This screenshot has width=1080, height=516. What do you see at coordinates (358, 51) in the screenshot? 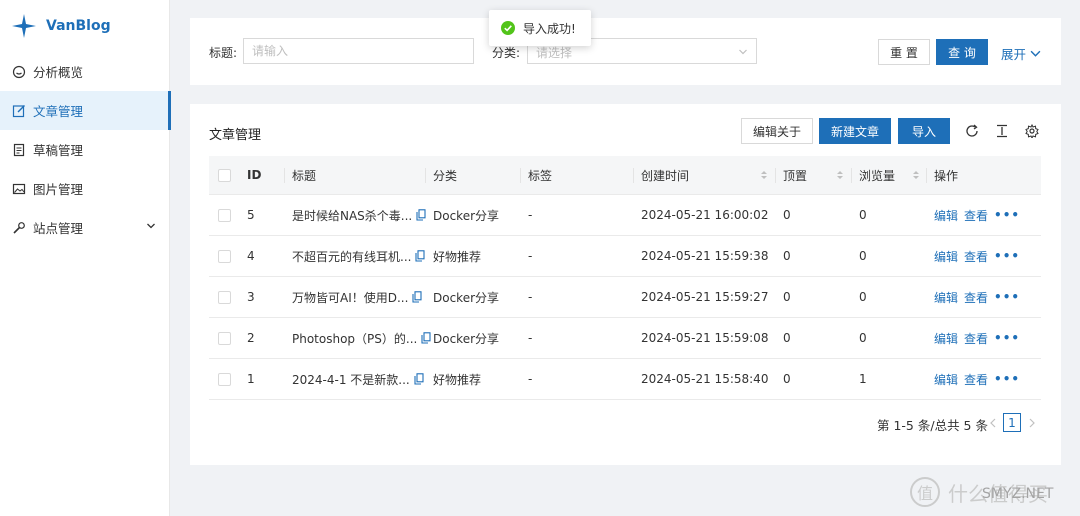
I see `title-search-input` at bounding box center [358, 51].